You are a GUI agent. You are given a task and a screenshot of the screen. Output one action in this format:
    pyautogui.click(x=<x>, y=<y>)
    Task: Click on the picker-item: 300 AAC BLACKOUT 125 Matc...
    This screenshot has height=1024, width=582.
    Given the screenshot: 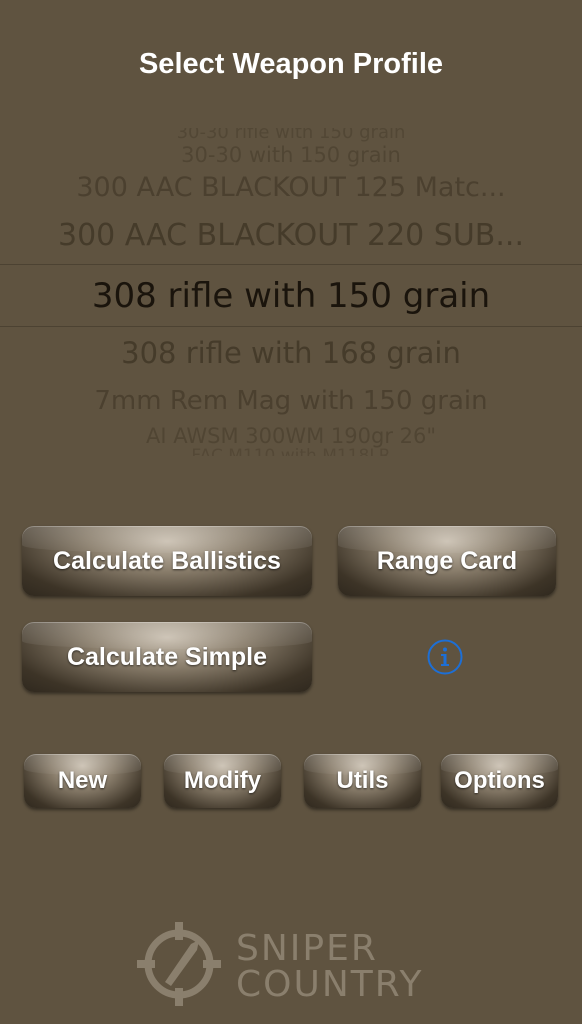 What is the action you would take?
    pyautogui.click(x=291, y=187)
    